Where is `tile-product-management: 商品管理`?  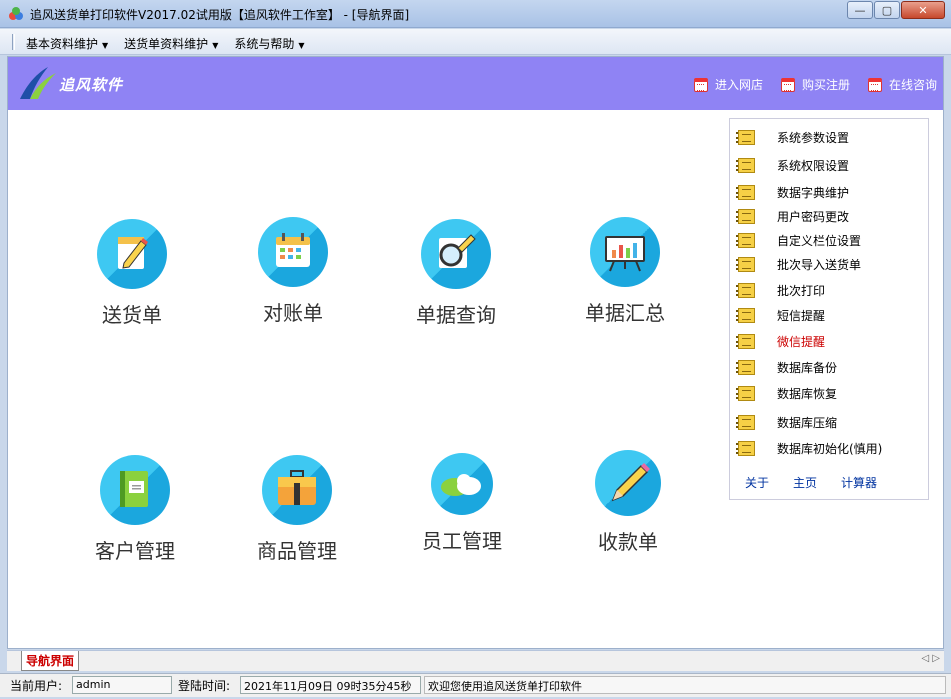 tile-product-management: 商品管理 is located at coordinates (297, 509).